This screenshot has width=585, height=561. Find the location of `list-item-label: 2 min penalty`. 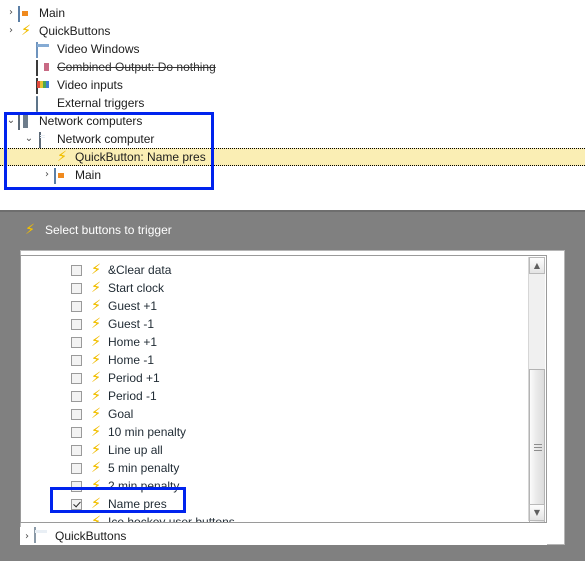

list-item-label: 2 min penalty is located at coordinates (144, 486).